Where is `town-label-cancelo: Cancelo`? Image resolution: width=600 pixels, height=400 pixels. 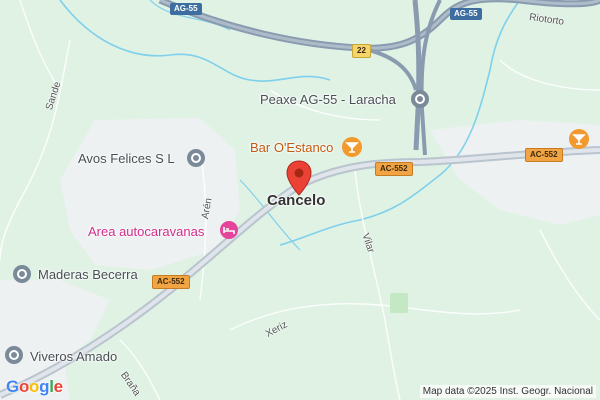 town-label-cancelo: Cancelo is located at coordinates (296, 200).